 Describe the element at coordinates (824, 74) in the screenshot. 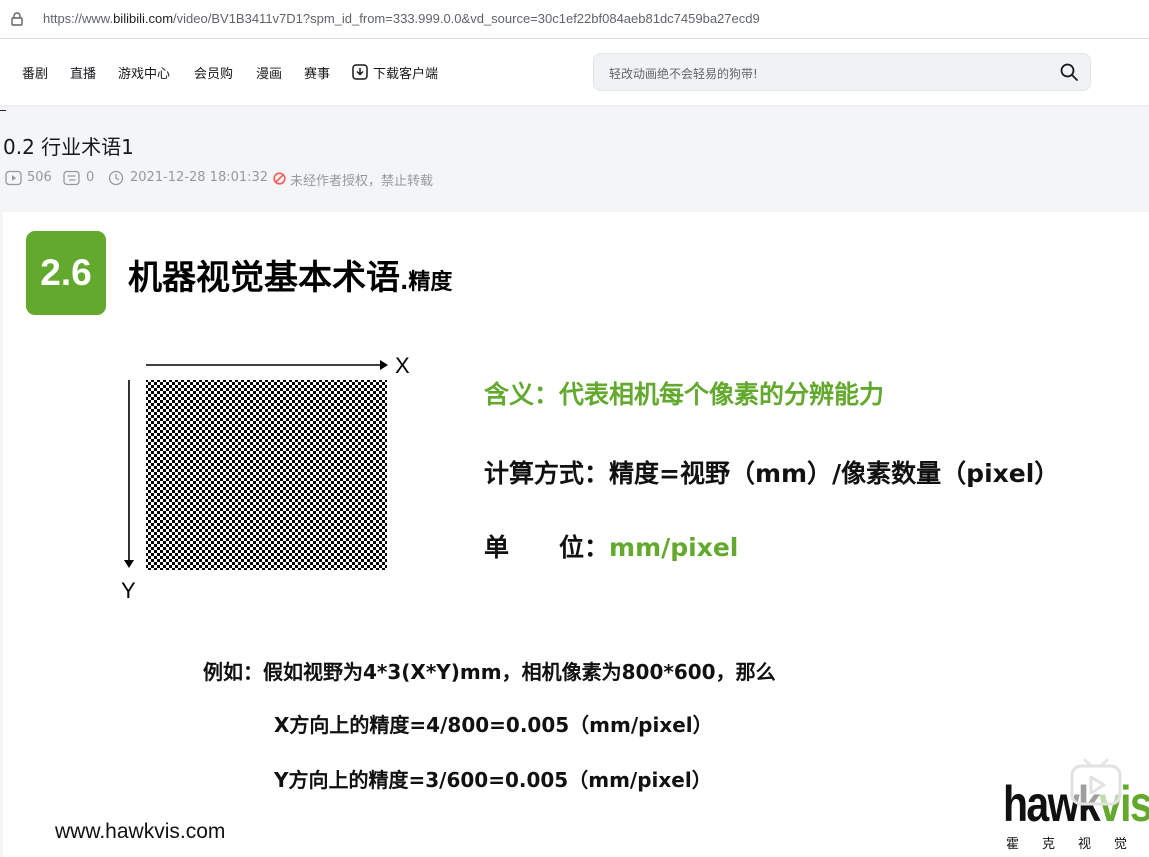

I see `search-input` at that location.